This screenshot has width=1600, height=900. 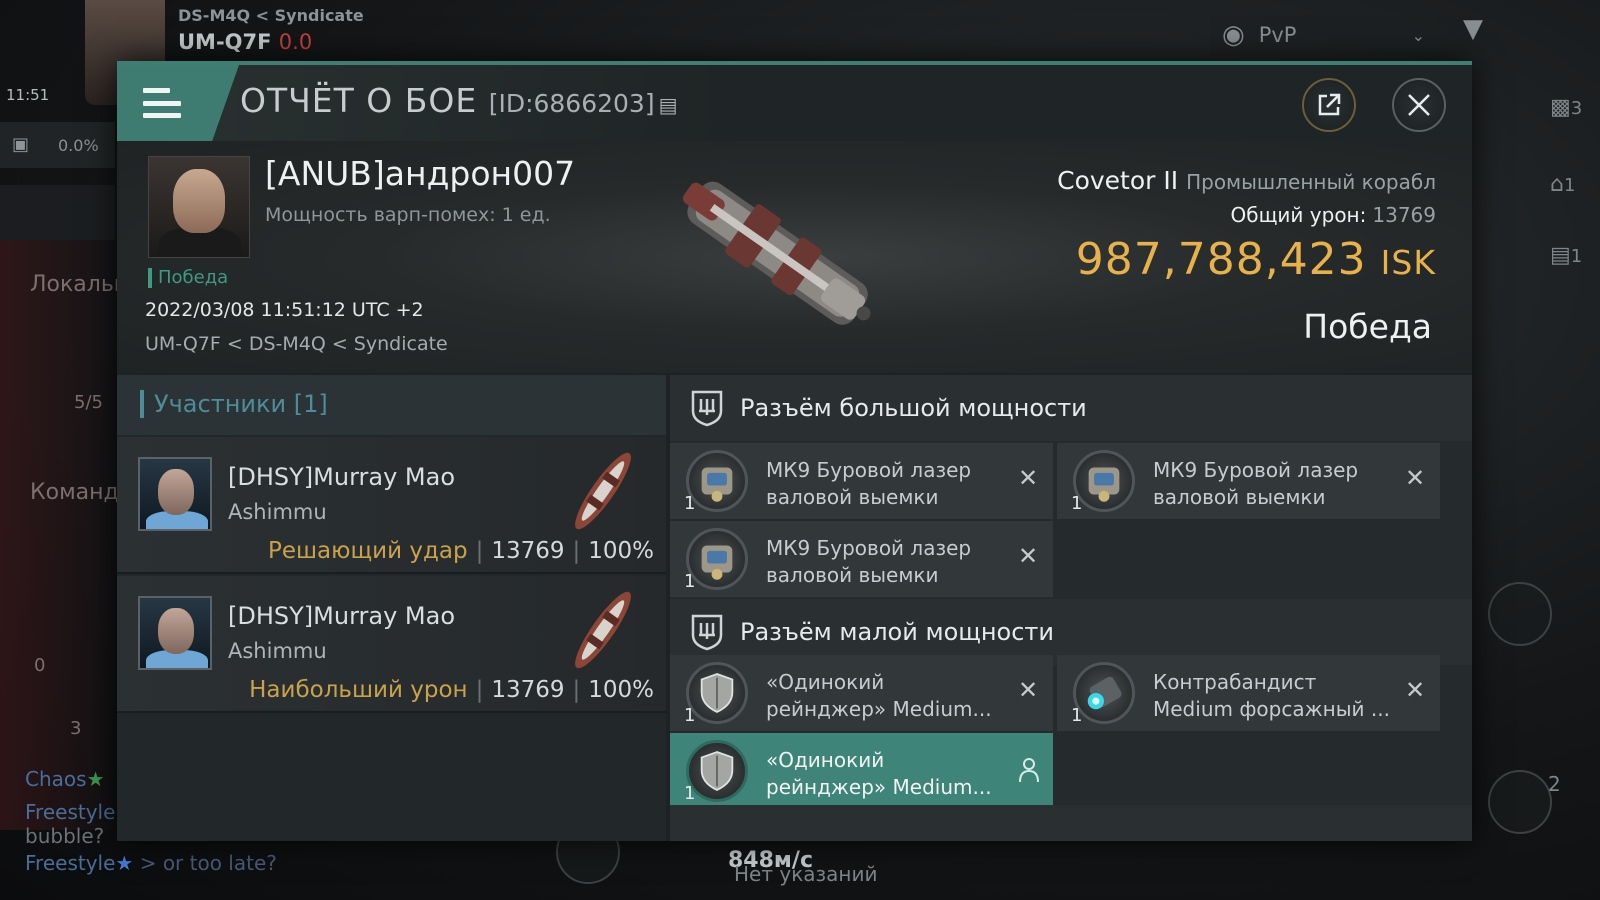 I want to click on right-count-2: ⌂1, so click(x=1562, y=184).